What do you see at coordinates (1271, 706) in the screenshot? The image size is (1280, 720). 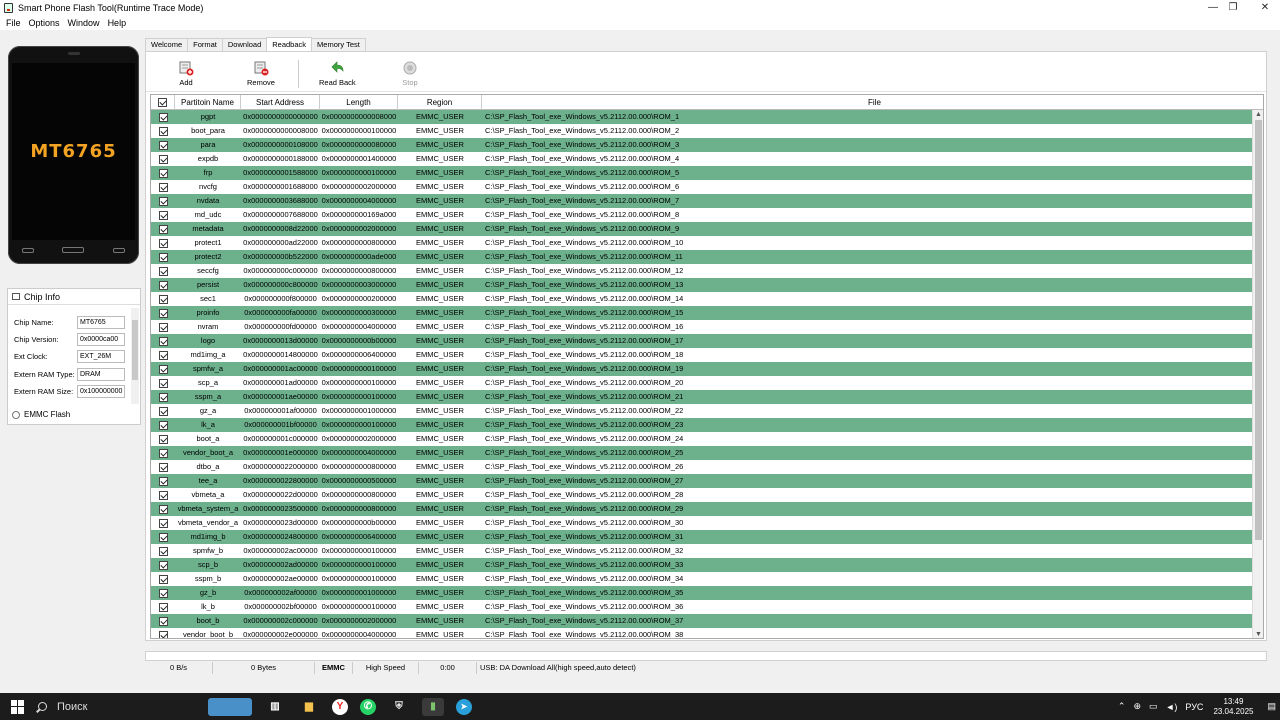 I see `notifications-icon: ▤` at bounding box center [1271, 706].